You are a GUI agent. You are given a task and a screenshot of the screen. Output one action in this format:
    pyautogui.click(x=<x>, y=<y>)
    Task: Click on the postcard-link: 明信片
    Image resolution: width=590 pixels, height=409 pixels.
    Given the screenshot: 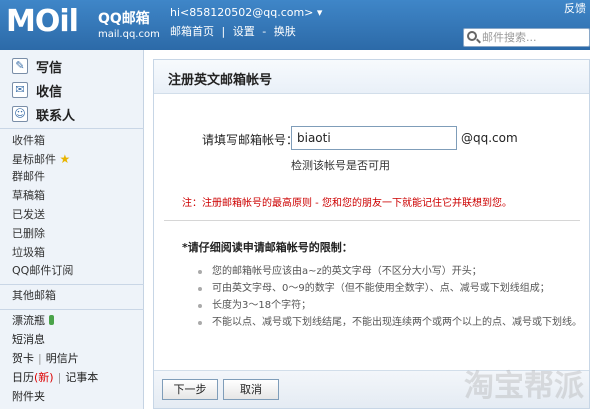 What is the action you would take?
    pyautogui.click(x=62, y=358)
    